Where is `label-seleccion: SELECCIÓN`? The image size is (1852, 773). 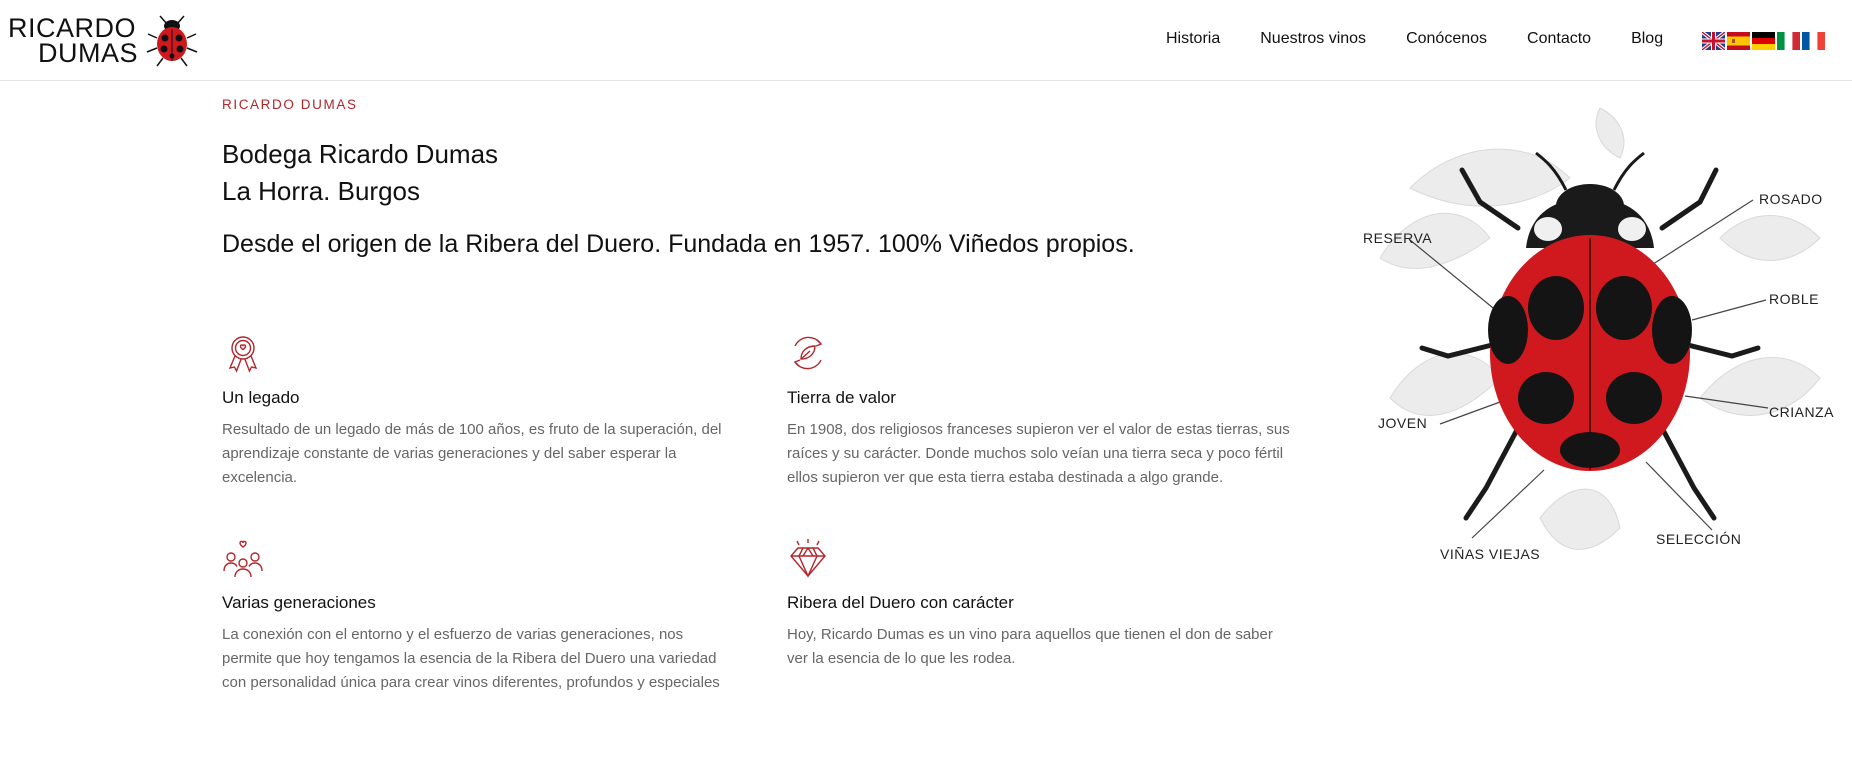
label-seleccion: SELECCIÓN is located at coordinates (1699, 539).